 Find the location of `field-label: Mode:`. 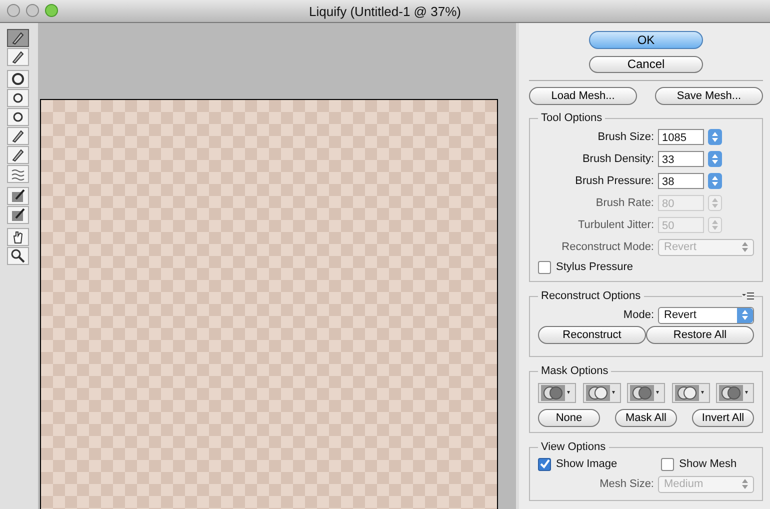

field-label: Mode: is located at coordinates (638, 315).